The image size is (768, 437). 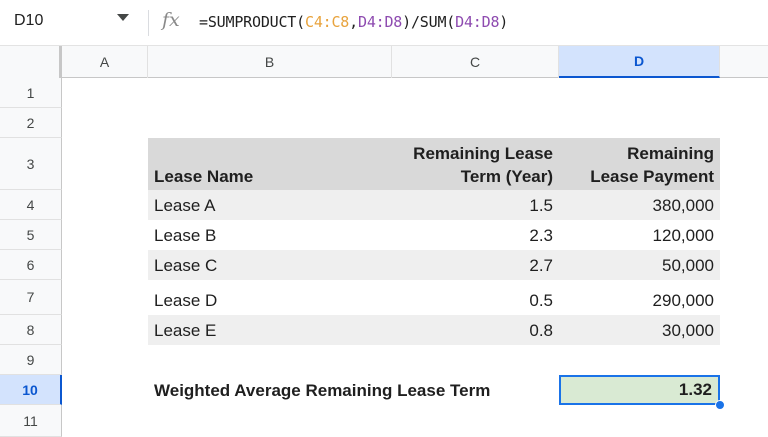 I want to click on fill-handle, so click(x=720, y=405).